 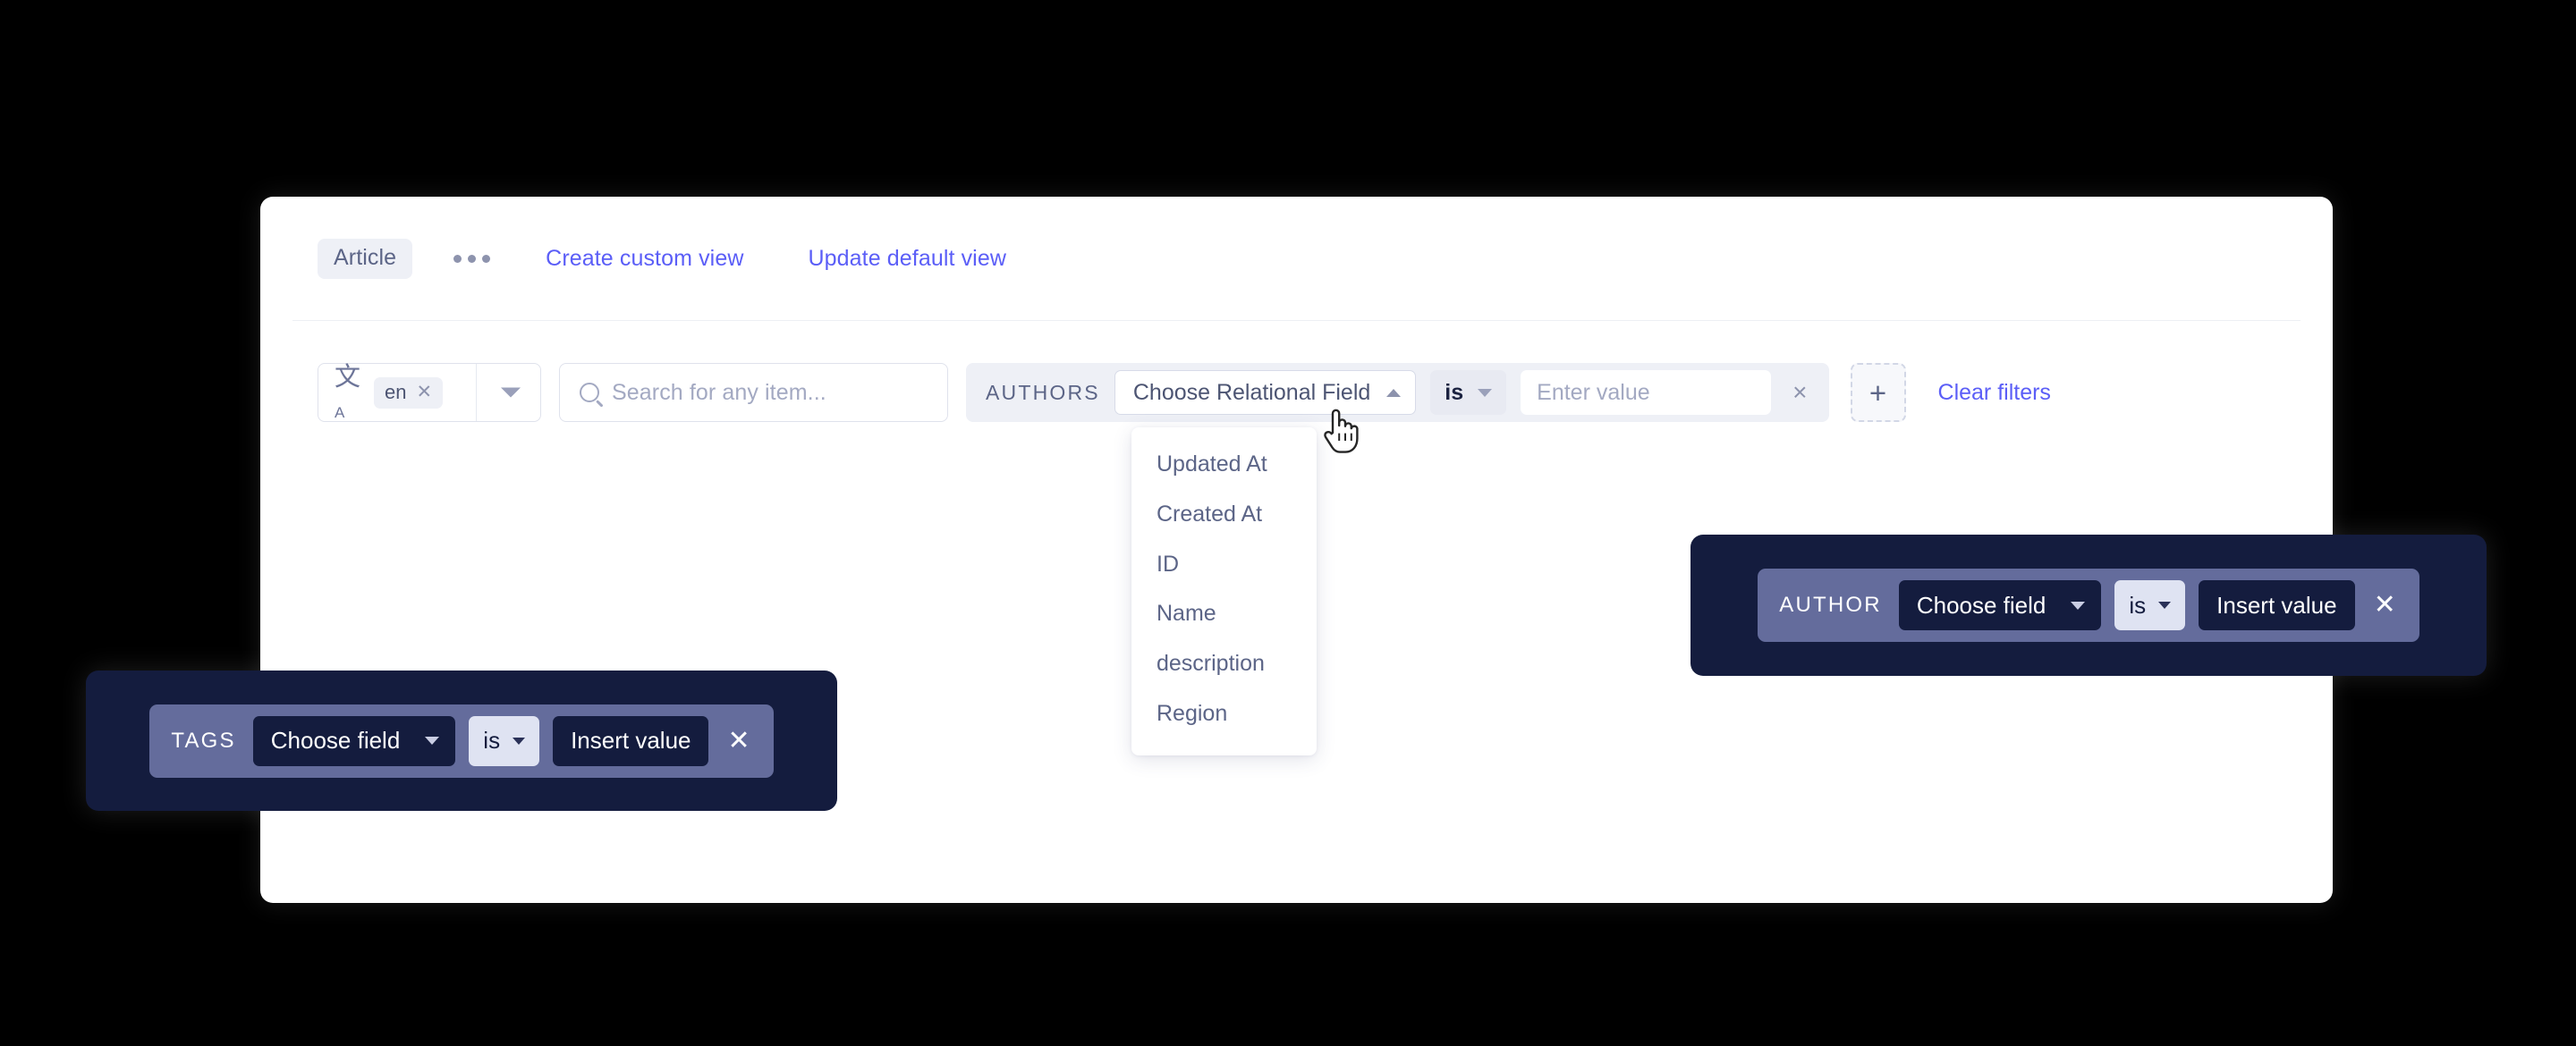 What do you see at coordinates (476, 393) in the screenshot?
I see `locale-divider` at bounding box center [476, 393].